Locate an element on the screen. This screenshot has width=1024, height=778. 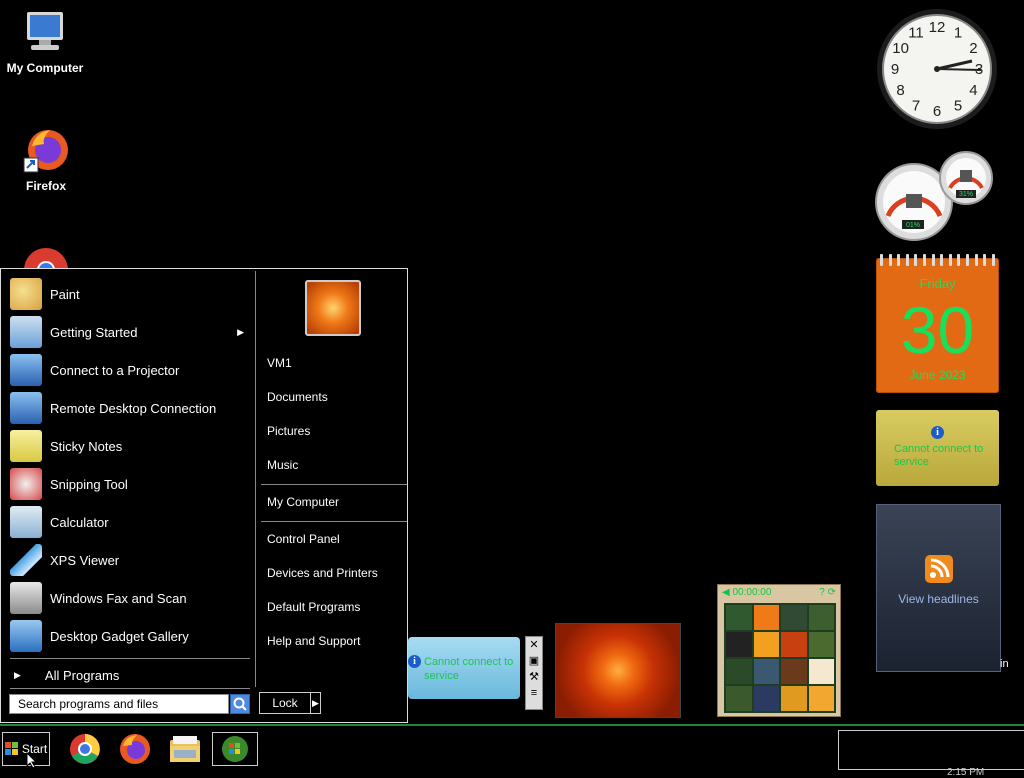
place-my-computer: My Computer is located at coordinates (303, 502).